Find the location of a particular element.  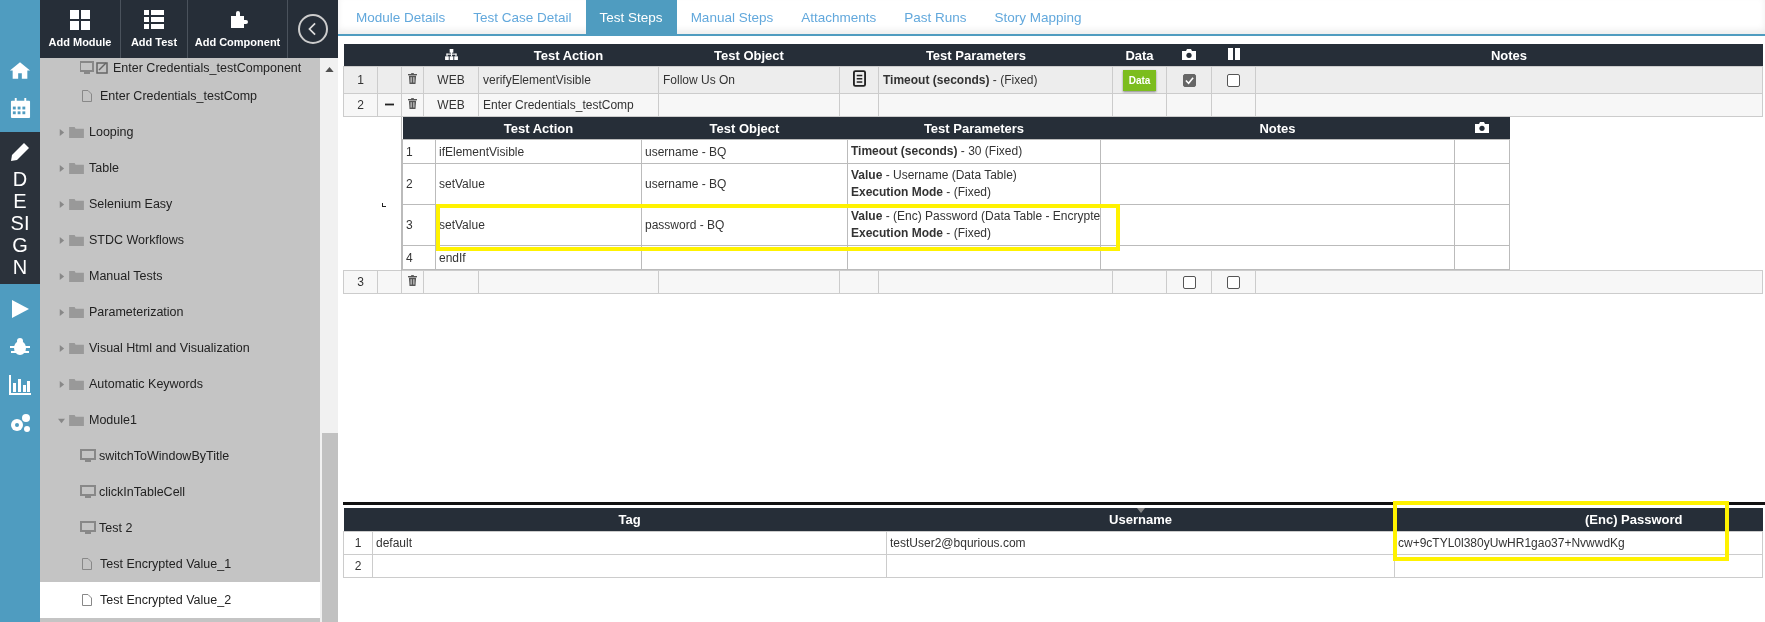

tree-folder: Looping is located at coordinates (180, 132).